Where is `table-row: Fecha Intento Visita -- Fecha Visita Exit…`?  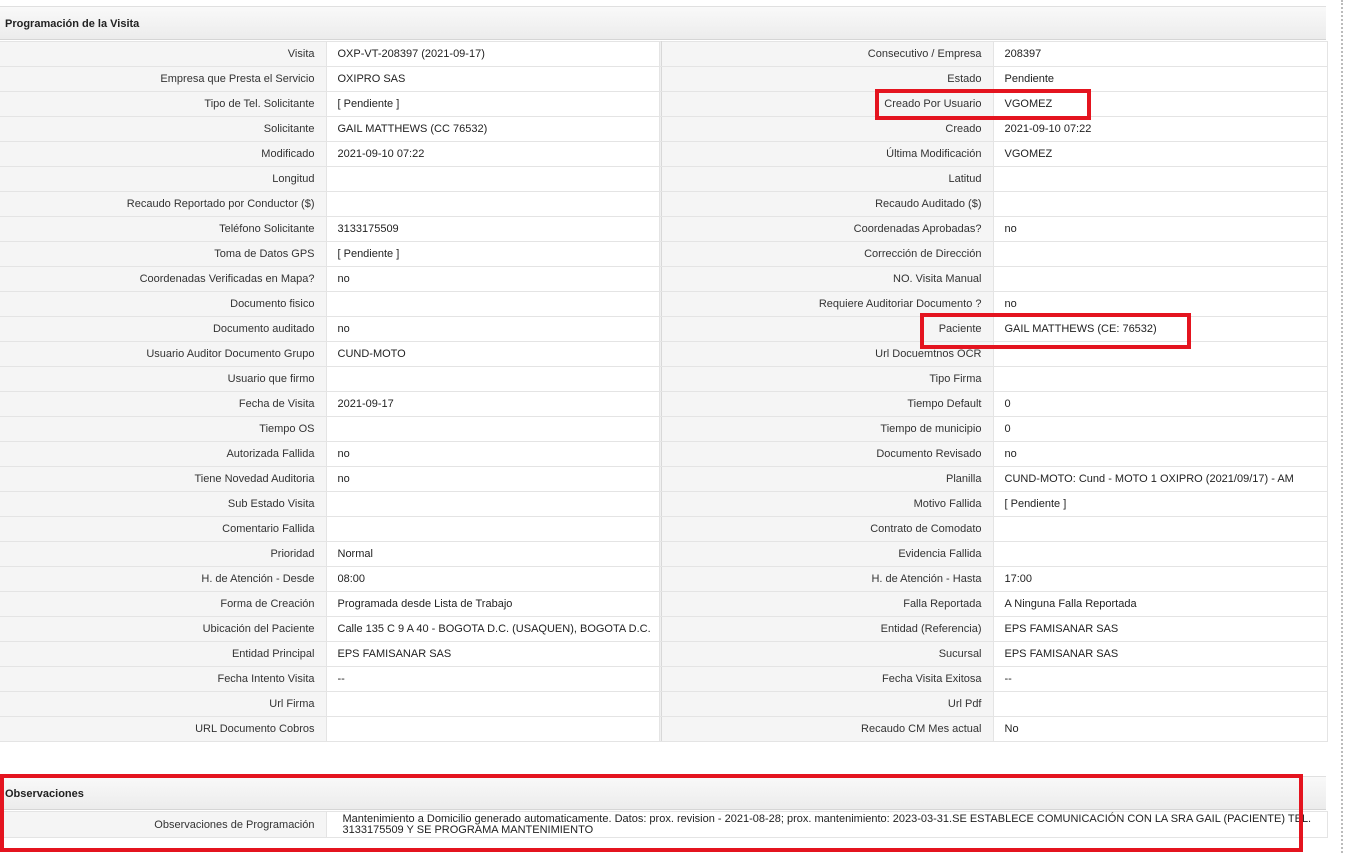 table-row: Fecha Intento Visita -- Fecha Visita Exit… is located at coordinates (664, 679).